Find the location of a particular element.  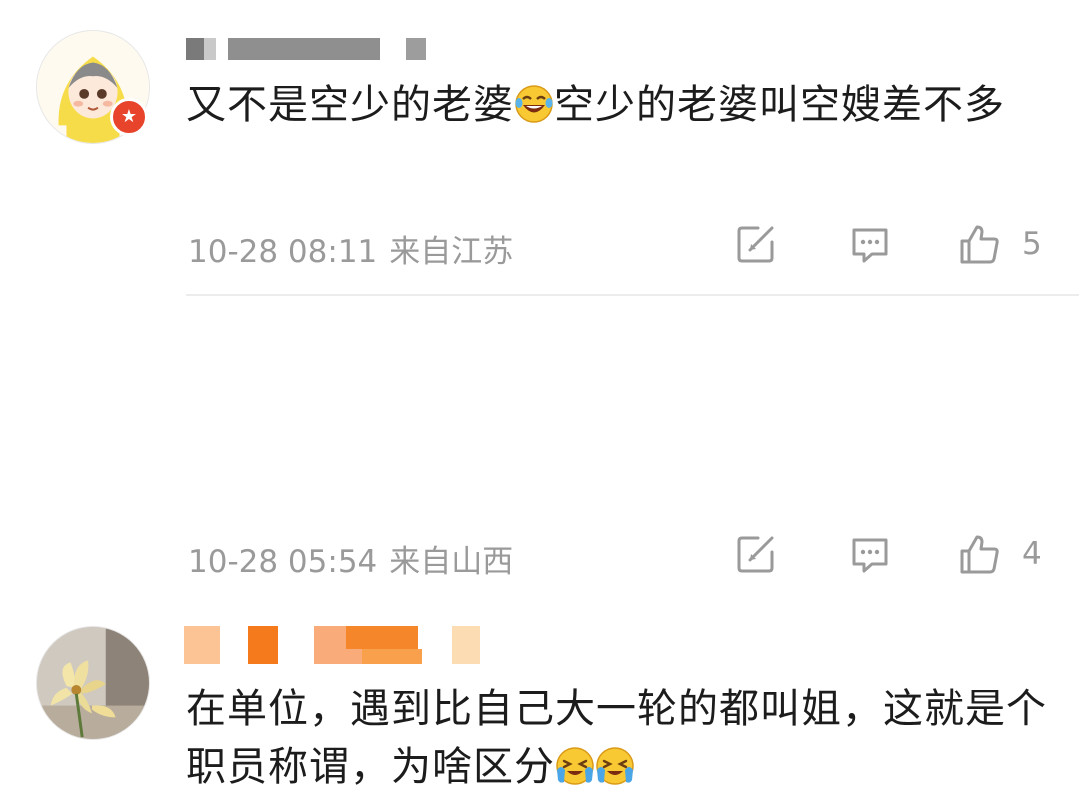

comment-meta: 10-28 08:11 来自江苏 is located at coordinates (350, 248).